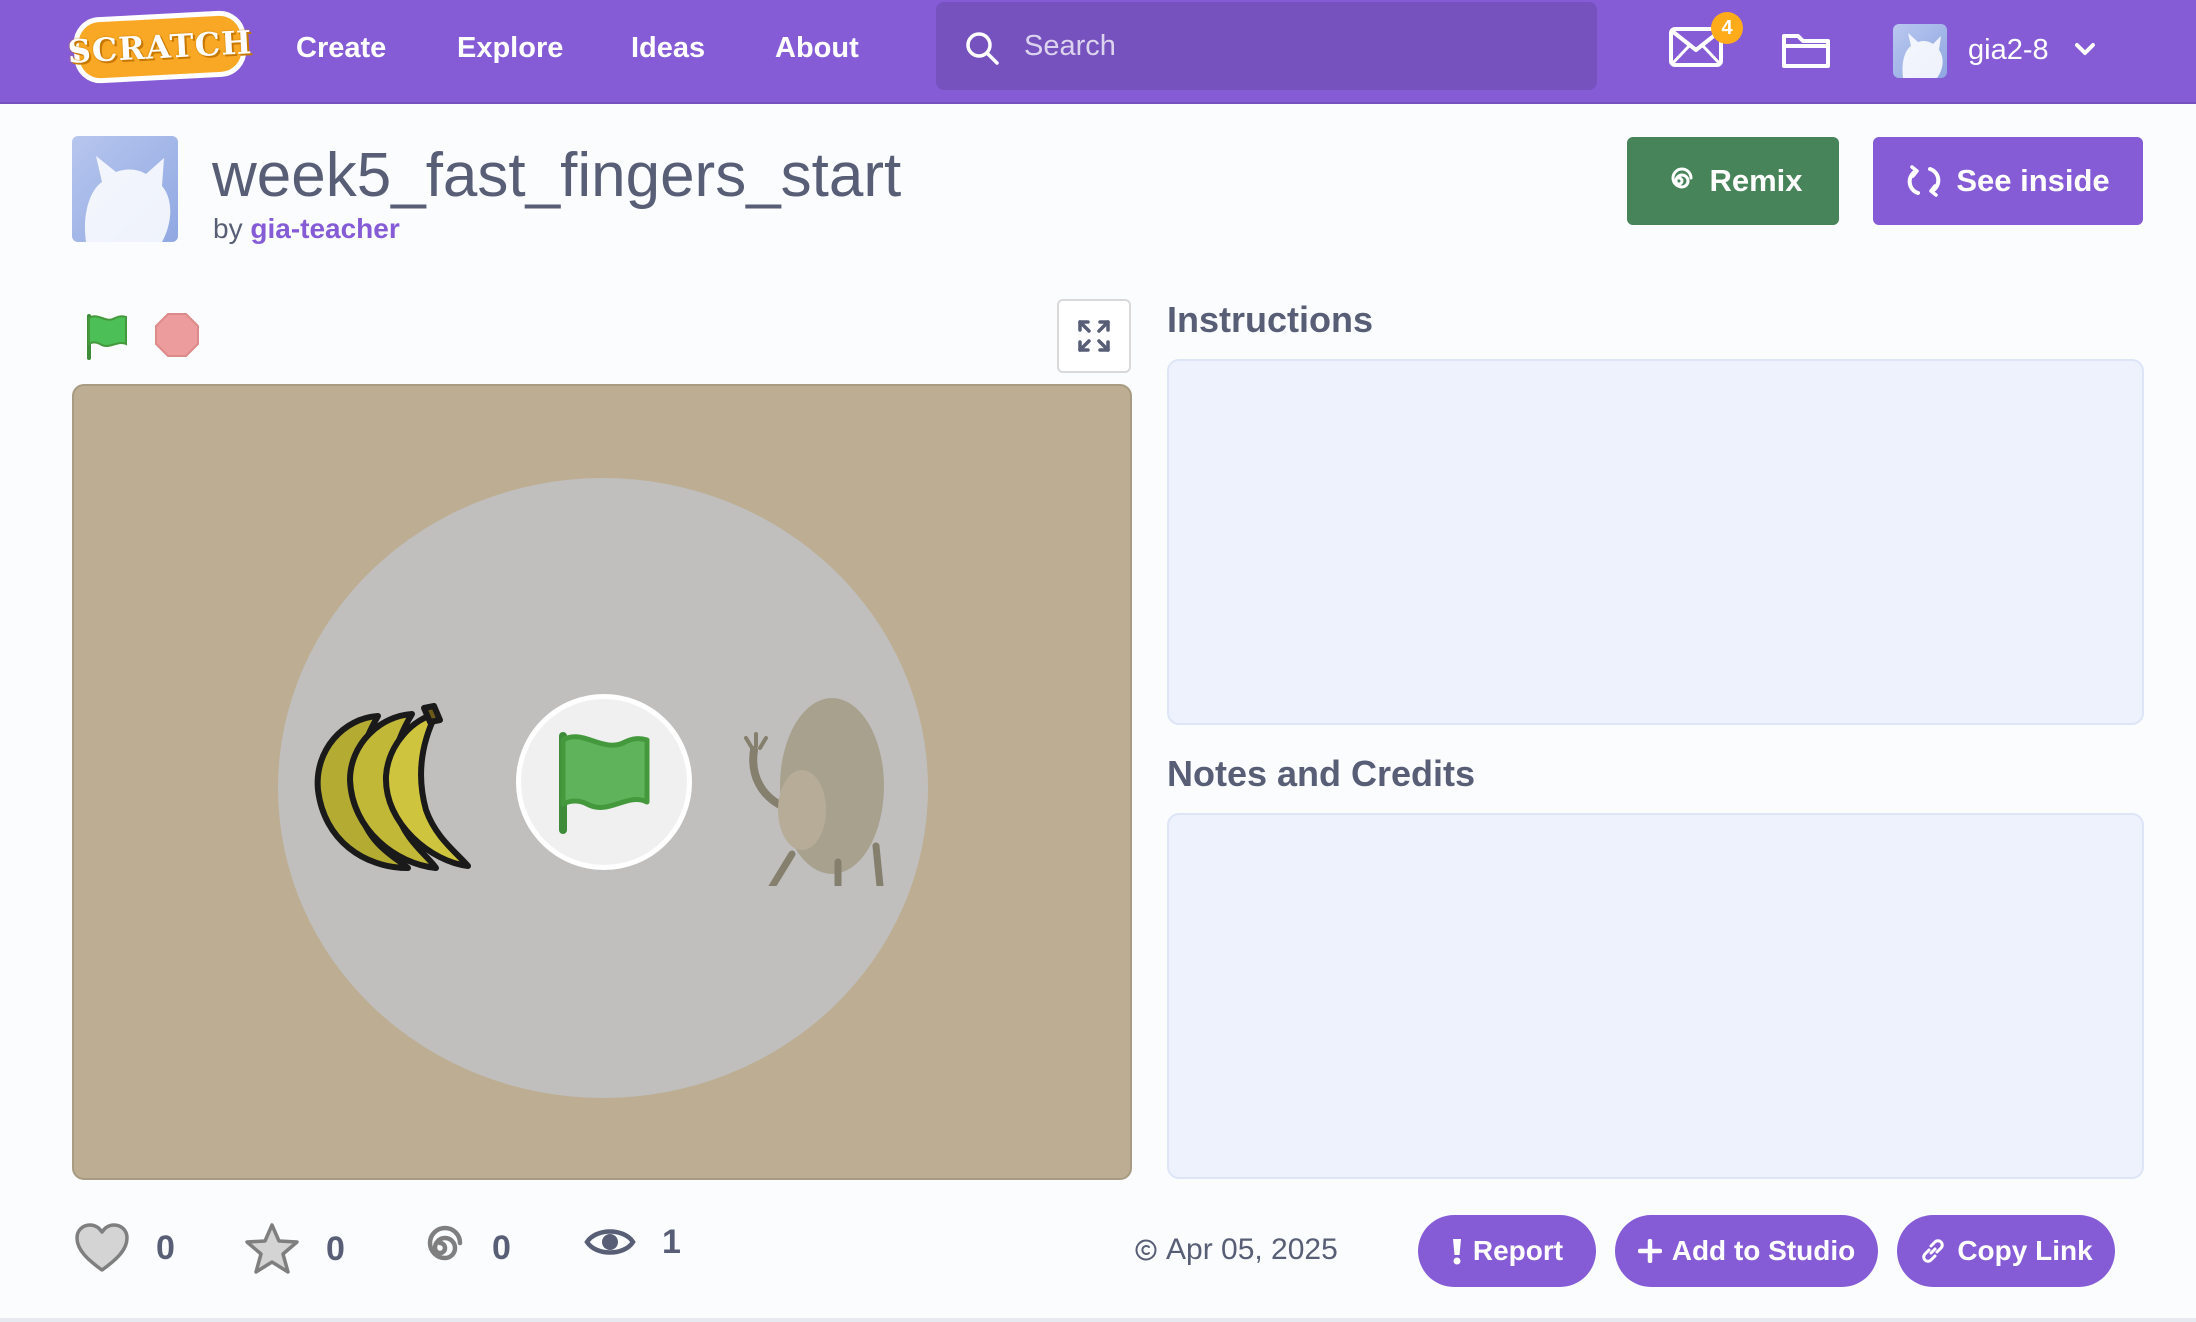 The height and width of the screenshot is (1322, 2196). What do you see at coordinates (324, 228) in the screenshot?
I see `author-link: gia-teacher` at bounding box center [324, 228].